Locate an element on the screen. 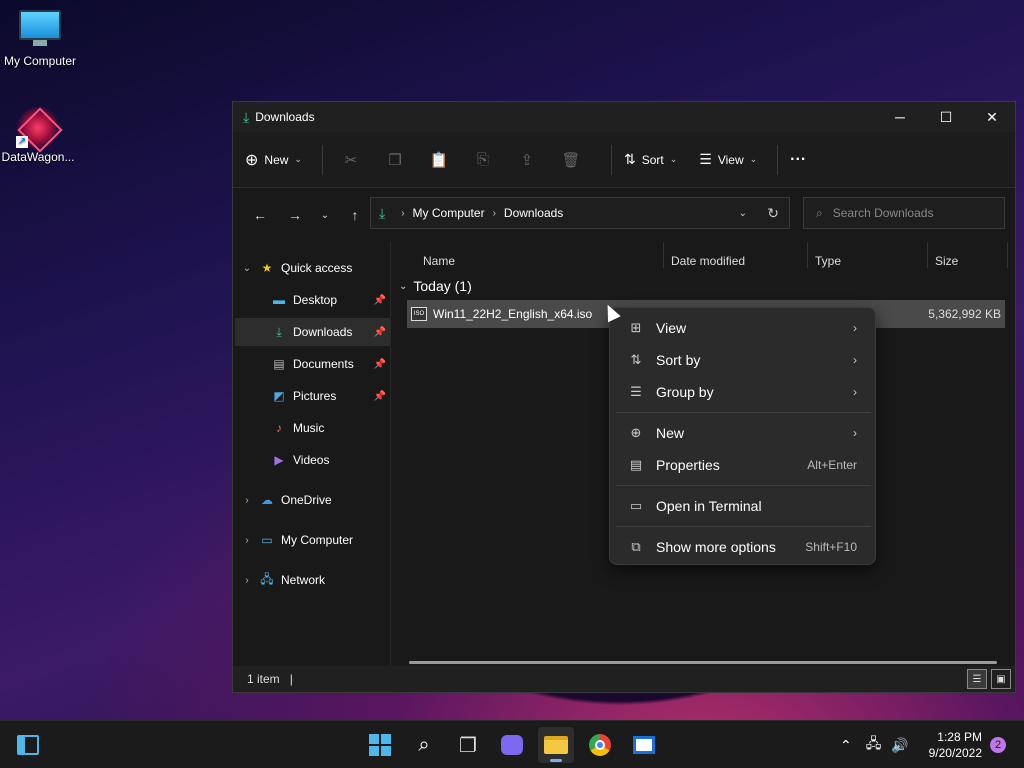 Image resolution: width=1024 pixels, height=768 pixels. rename-icon: ⎘ is located at coordinates (483, 160).